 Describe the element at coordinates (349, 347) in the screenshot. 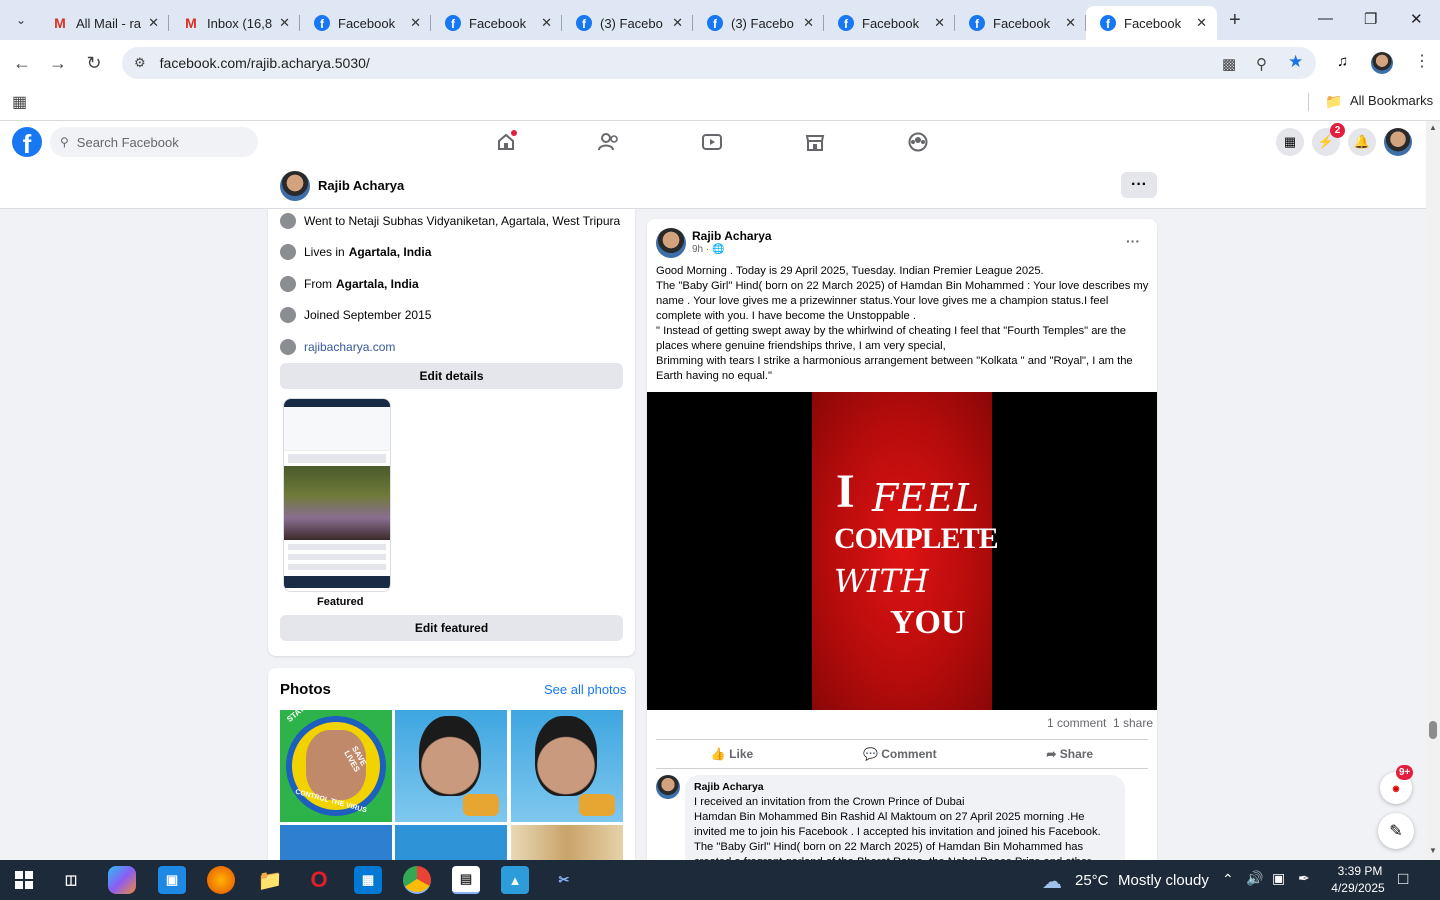

I see `website-link: rajibacharya.com` at that location.